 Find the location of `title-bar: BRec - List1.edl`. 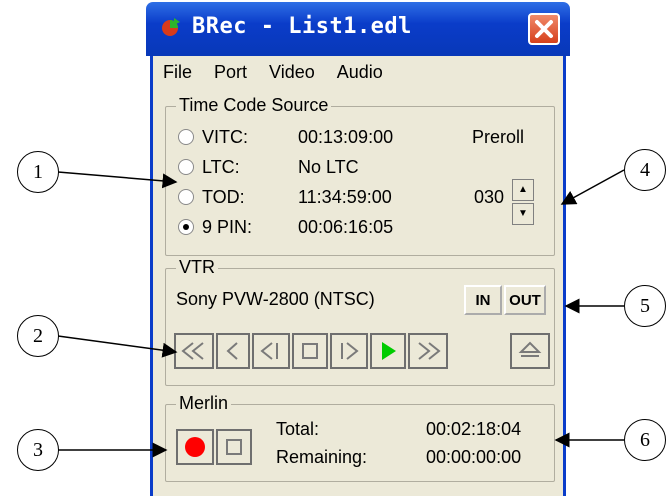

title-bar: BRec - List1.edl is located at coordinates (358, 29).